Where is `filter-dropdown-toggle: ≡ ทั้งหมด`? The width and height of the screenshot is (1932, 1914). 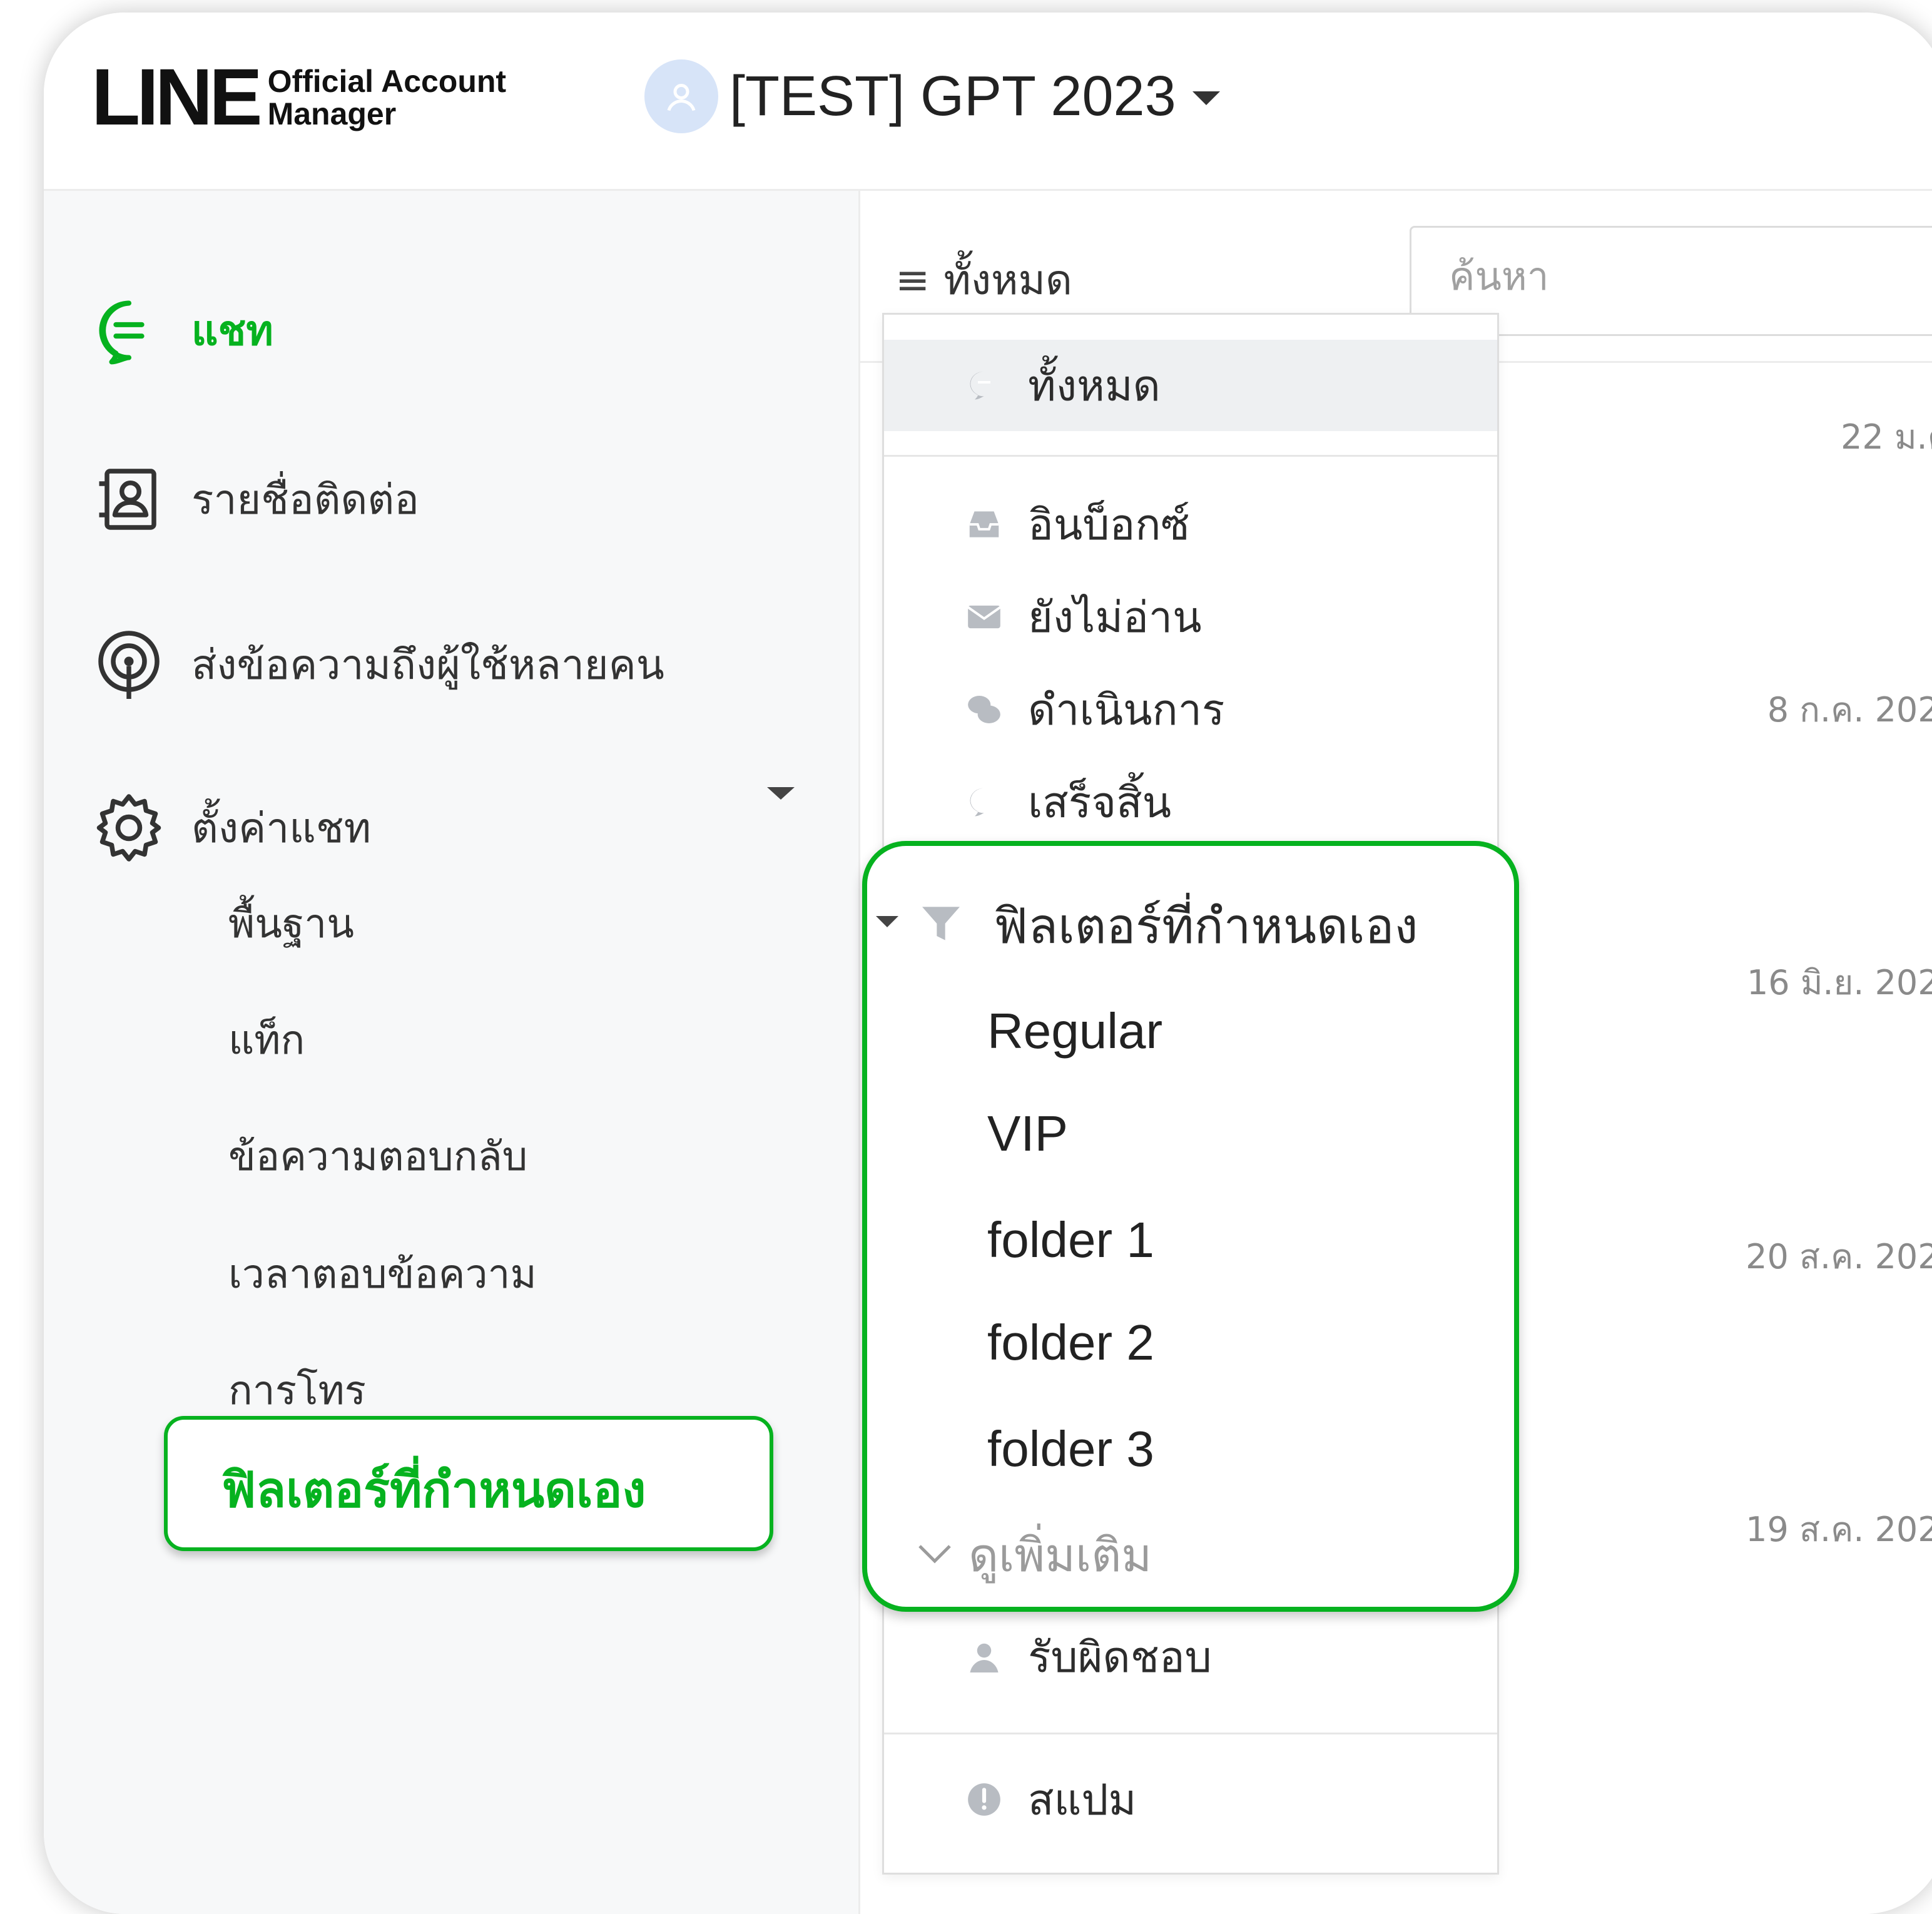
filter-dropdown-toggle: ≡ ทั้งหมด is located at coordinates (984, 280).